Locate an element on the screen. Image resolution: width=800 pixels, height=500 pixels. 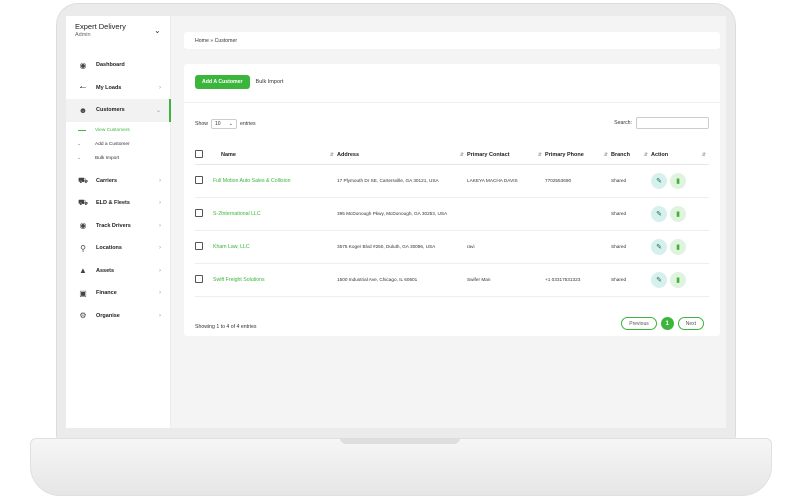
entries-summary: Showing 1 to 4 of 4 entries is located at coordinates (226, 327).